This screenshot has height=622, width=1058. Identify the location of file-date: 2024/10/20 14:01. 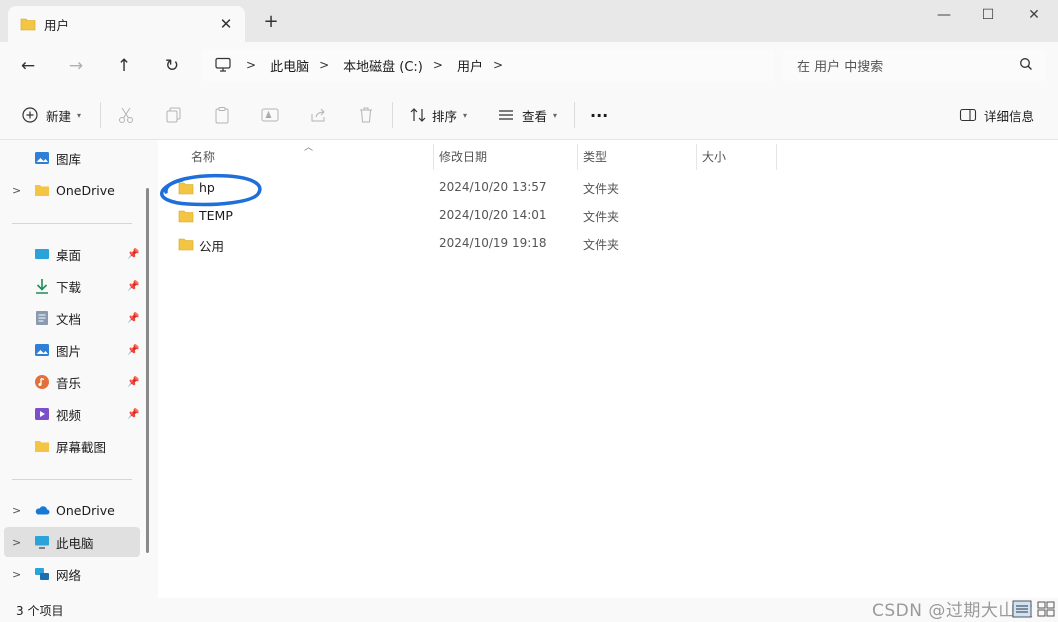
(493, 215).